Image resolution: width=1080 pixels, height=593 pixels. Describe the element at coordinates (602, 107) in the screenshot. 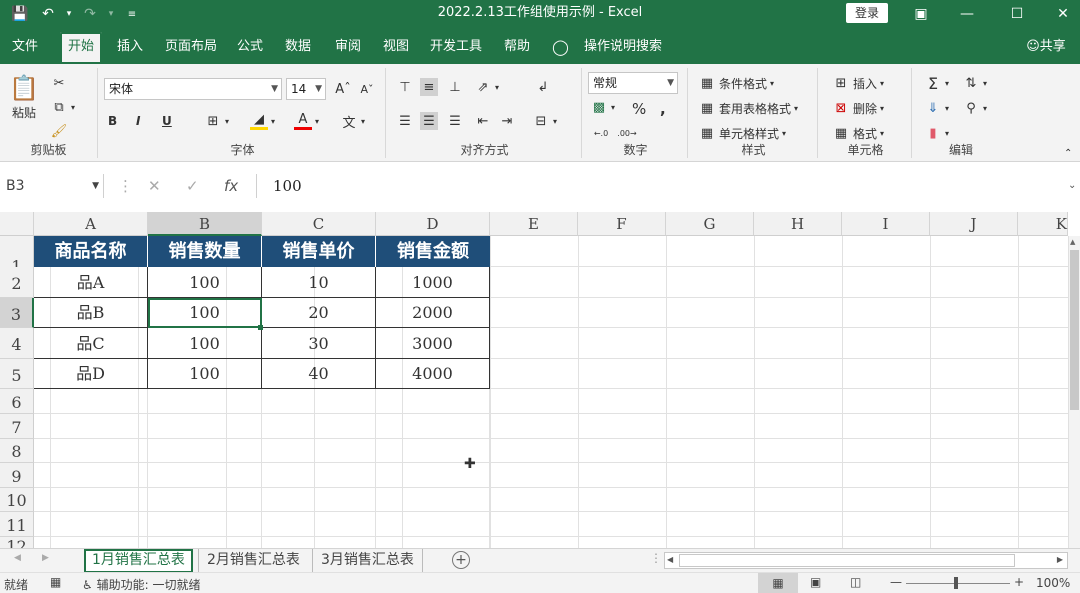

I see `accounting-format-button: ▩ ▾` at that location.